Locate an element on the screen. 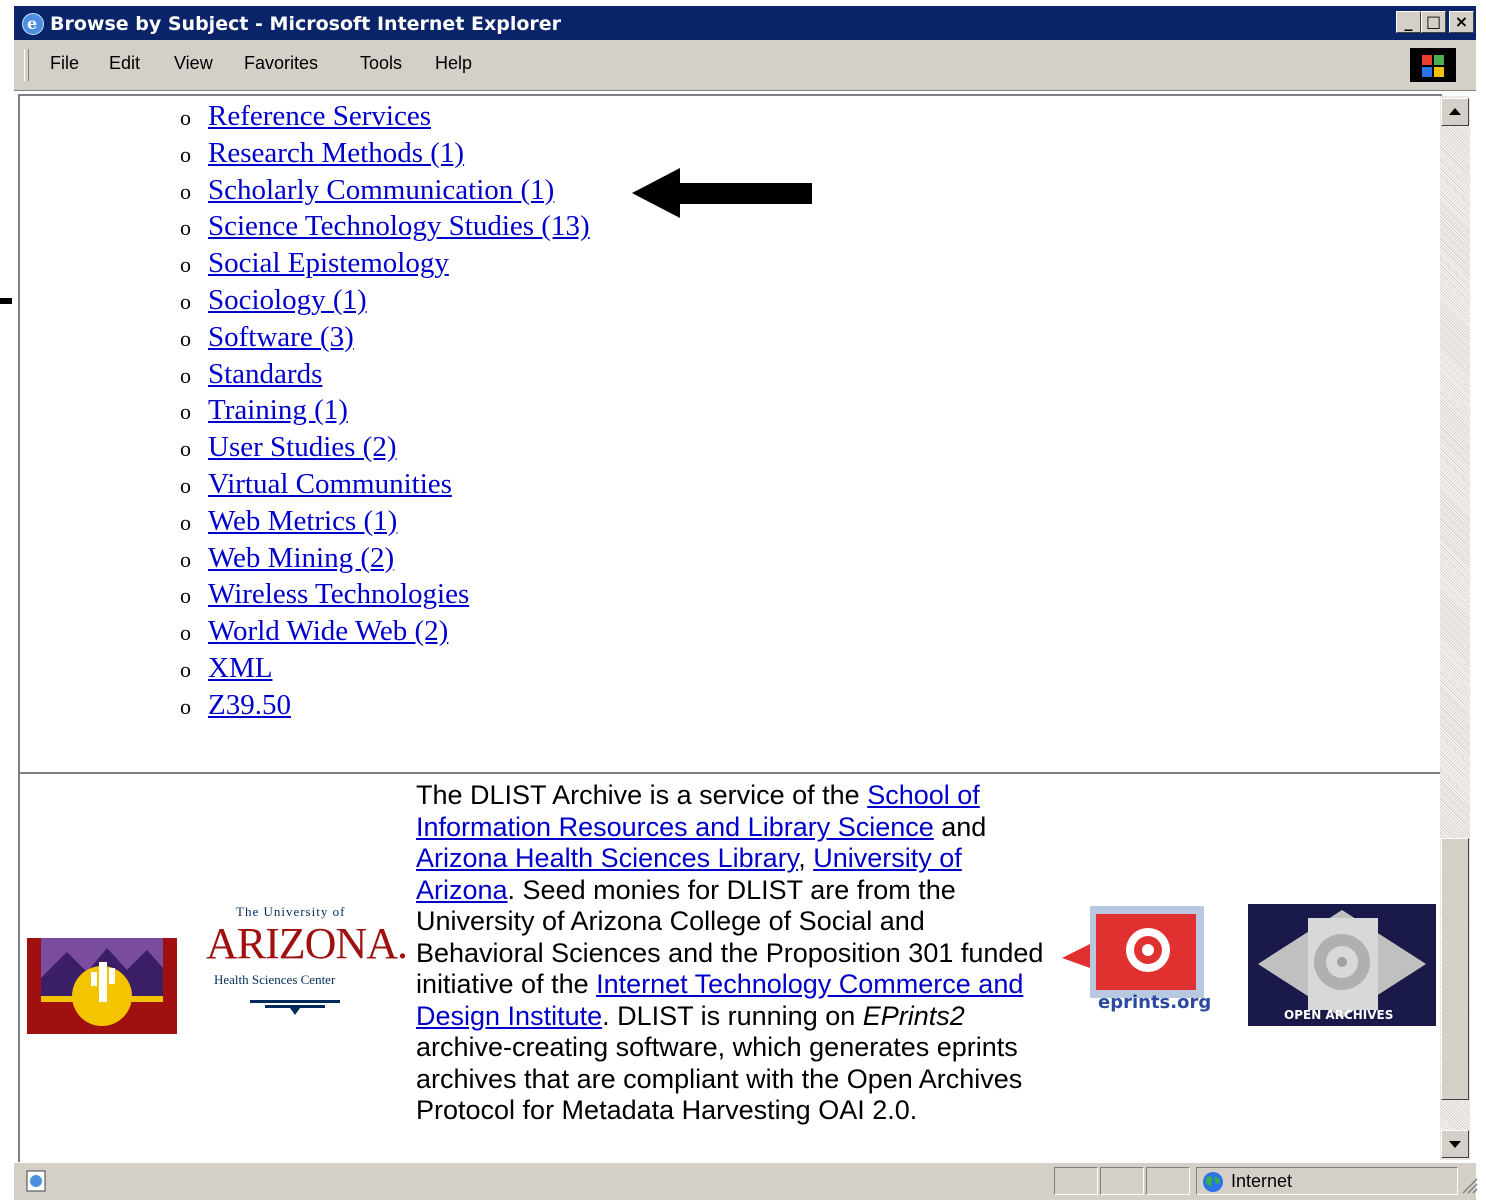 The image size is (1486, 1200). list-item: o Sociology (1) is located at coordinates (385, 302).